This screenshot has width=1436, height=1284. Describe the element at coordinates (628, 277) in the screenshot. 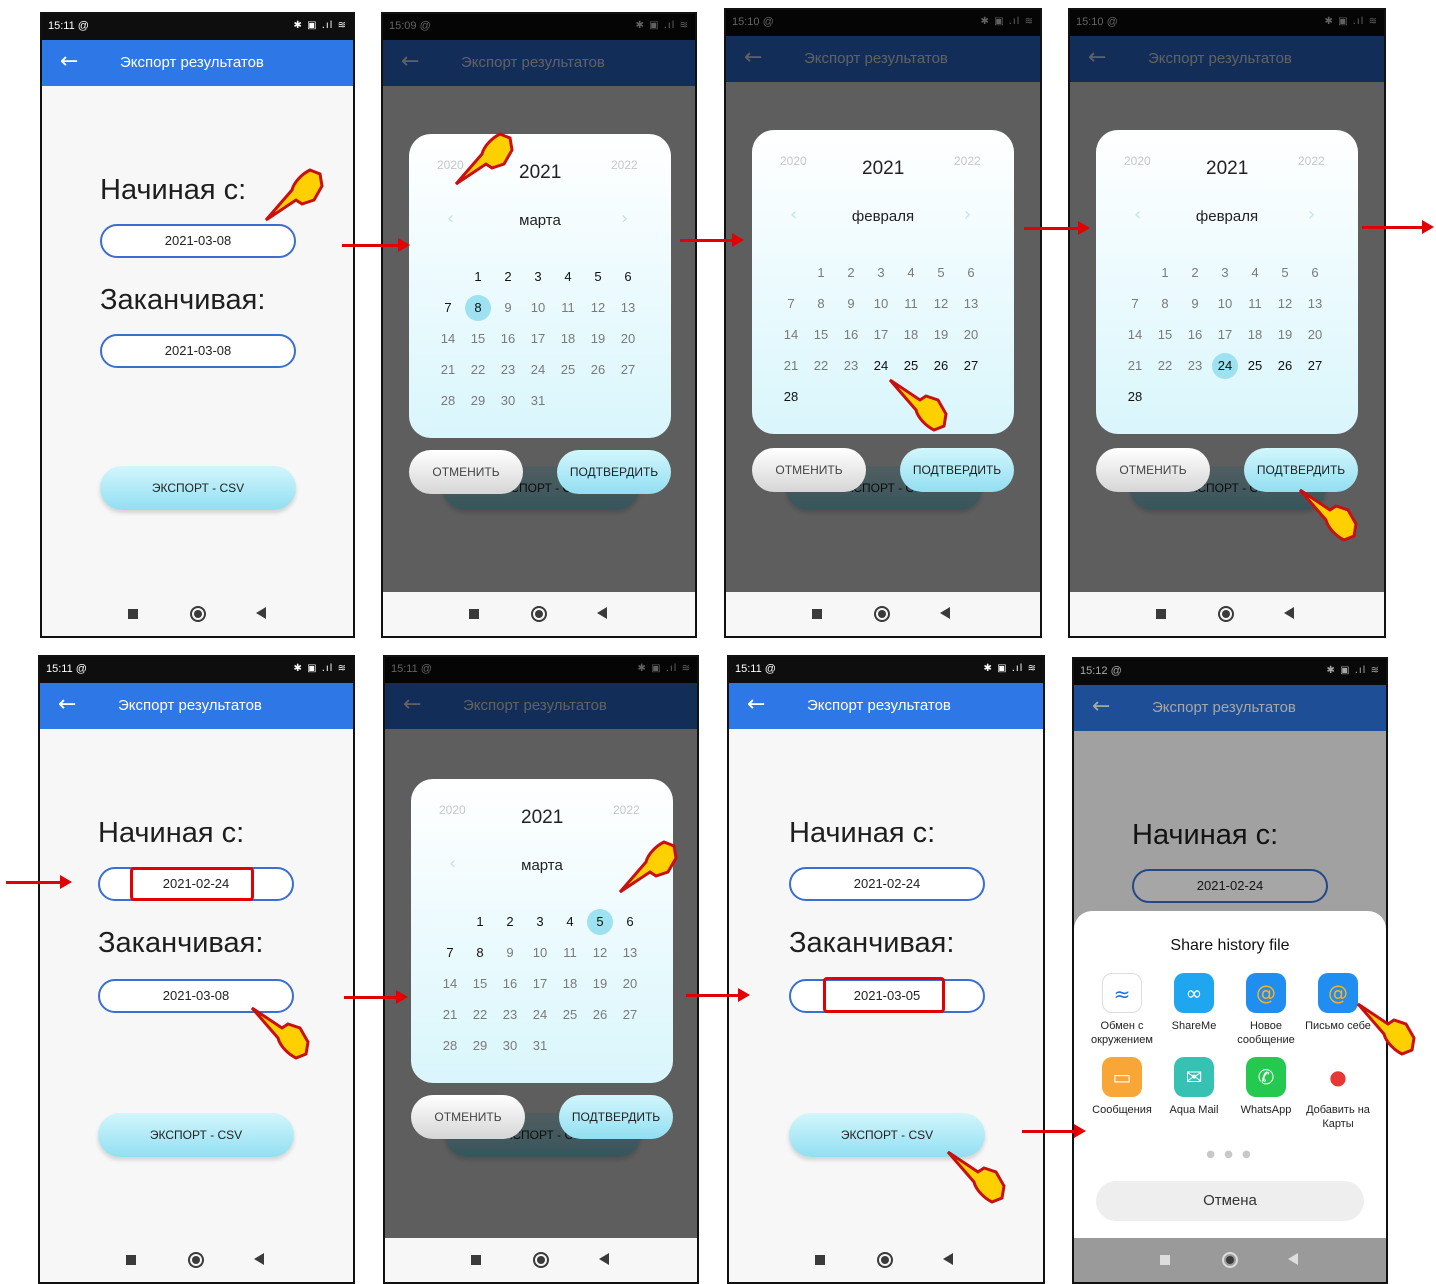

I see `calendar-day: 6` at that location.